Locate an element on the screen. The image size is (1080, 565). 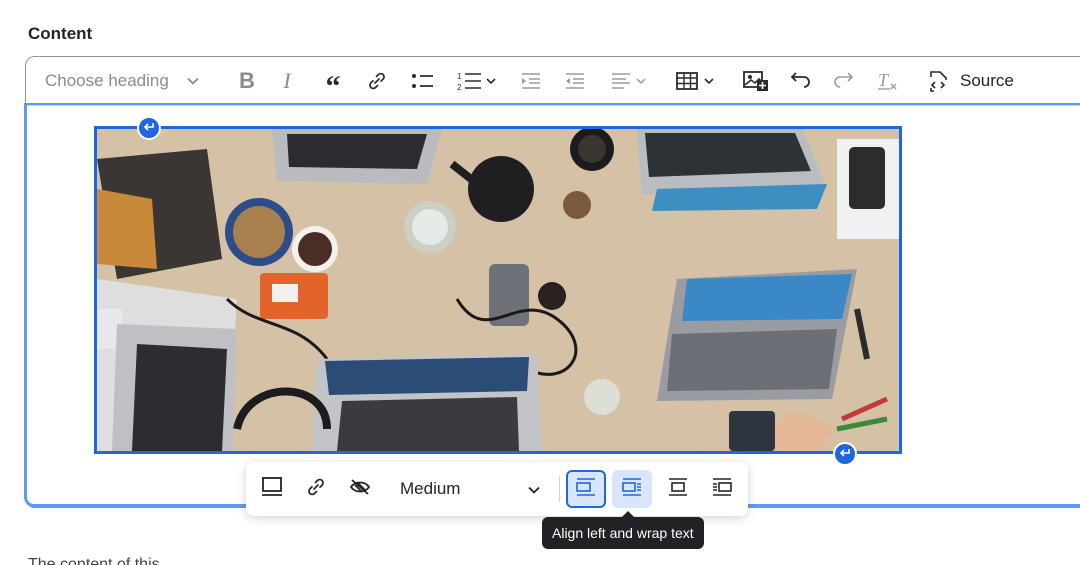
redo-icon is located at coordinates (843, 81).